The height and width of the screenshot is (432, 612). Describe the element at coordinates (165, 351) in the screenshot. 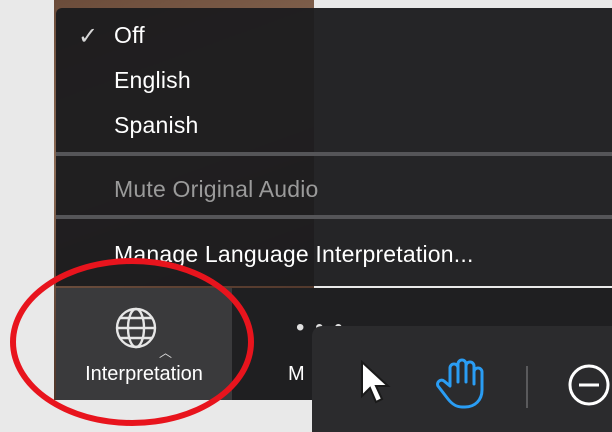

I see `chevron-up-icon: ︿` at that location.